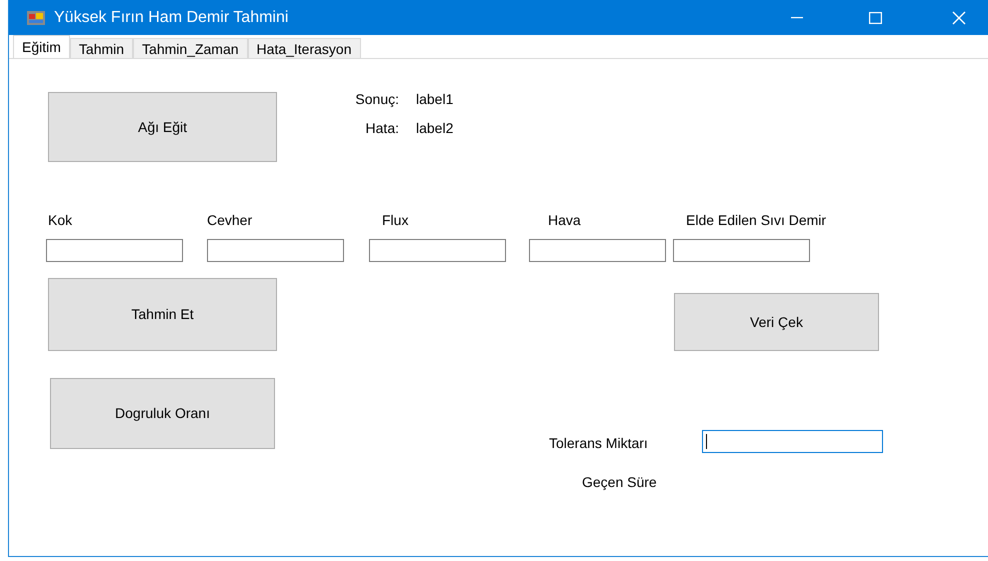  Describe the element at coordinates (776, 322) in the screenshot. I see `fetch-data-button: Veri Çek` at that location.